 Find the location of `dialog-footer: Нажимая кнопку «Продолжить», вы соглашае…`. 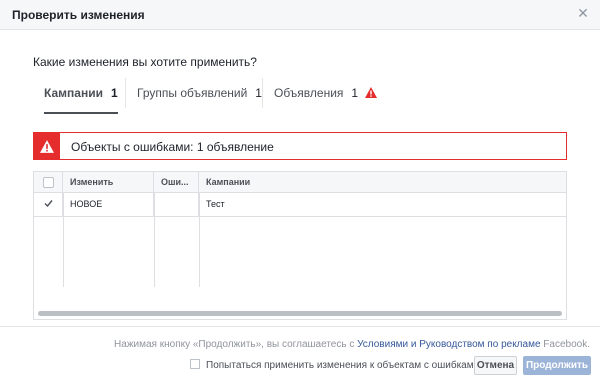

dialog-footer: Нажимая кнопку «Продолжить», вы соглашае… is located at coordinates (300, 352).